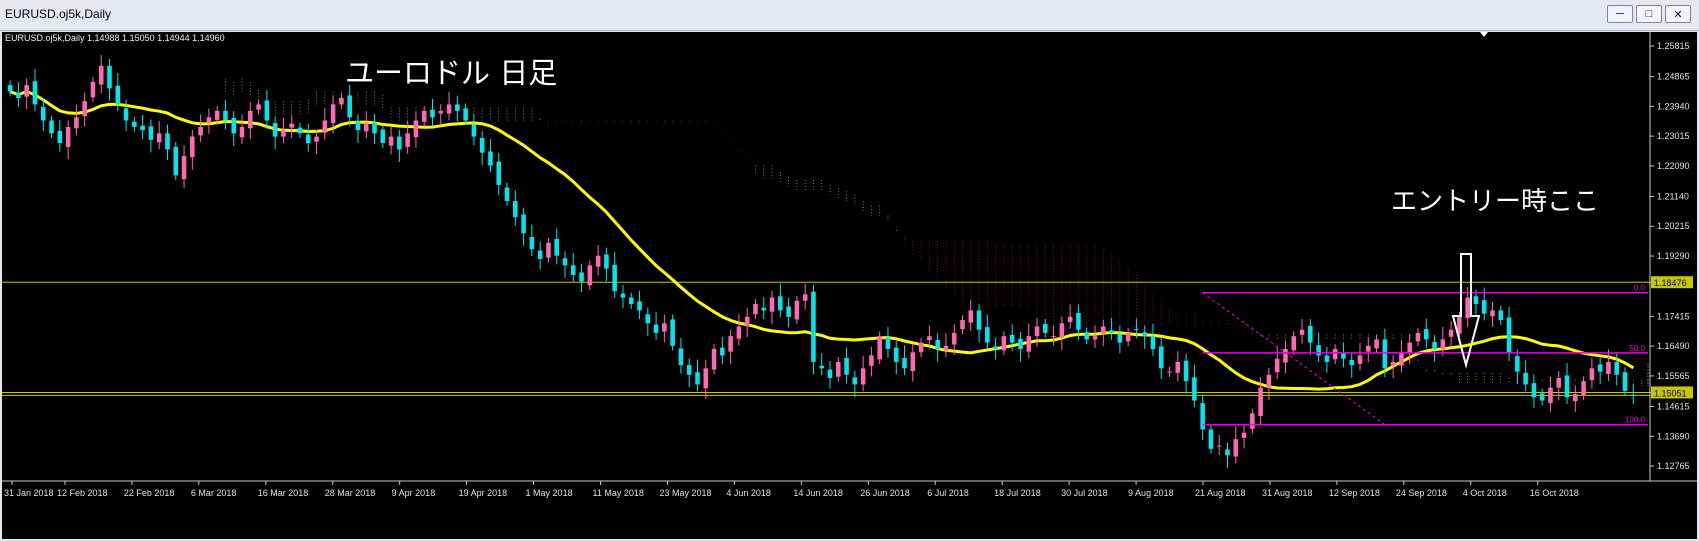 Image resolution: width=1699 pixels, height=541 pixels. Describe the element at coordinates (849, 15) in the screenshot. I see `window-titlebar: EURUSD.oj5k,Daily ─ □ ✕` at that location.